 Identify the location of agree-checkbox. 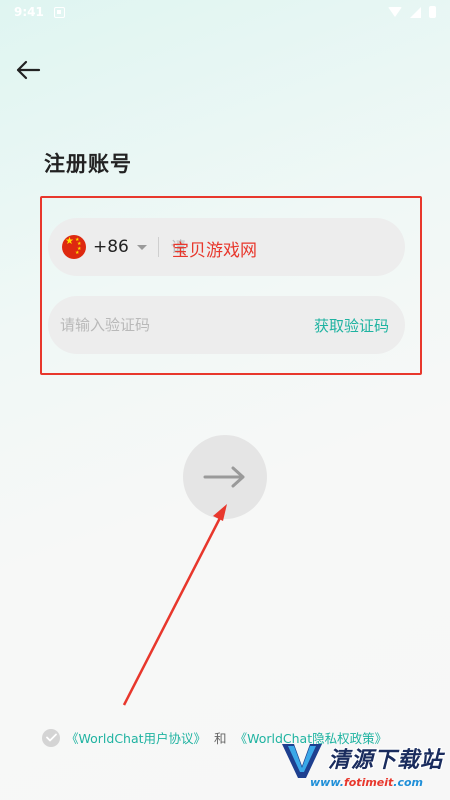
(51, 737).